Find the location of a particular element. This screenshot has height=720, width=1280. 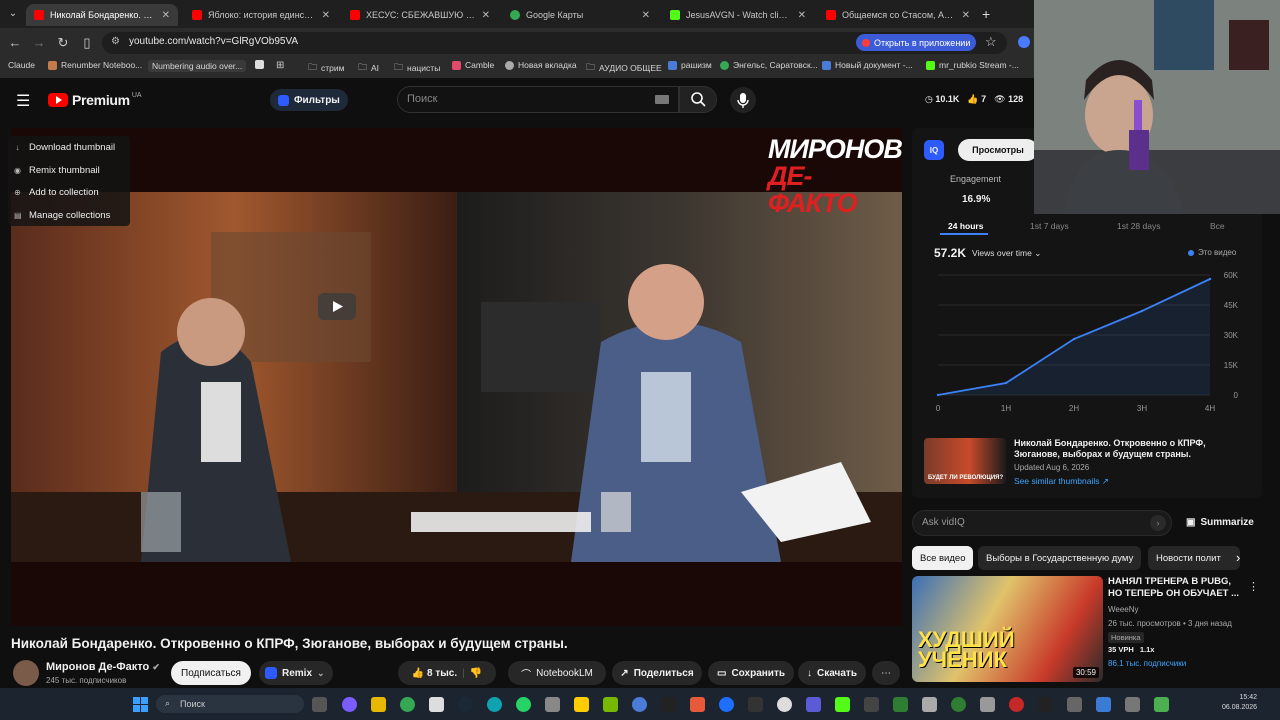

dislike-icon: 👎 is located at coordinates (476, 673).